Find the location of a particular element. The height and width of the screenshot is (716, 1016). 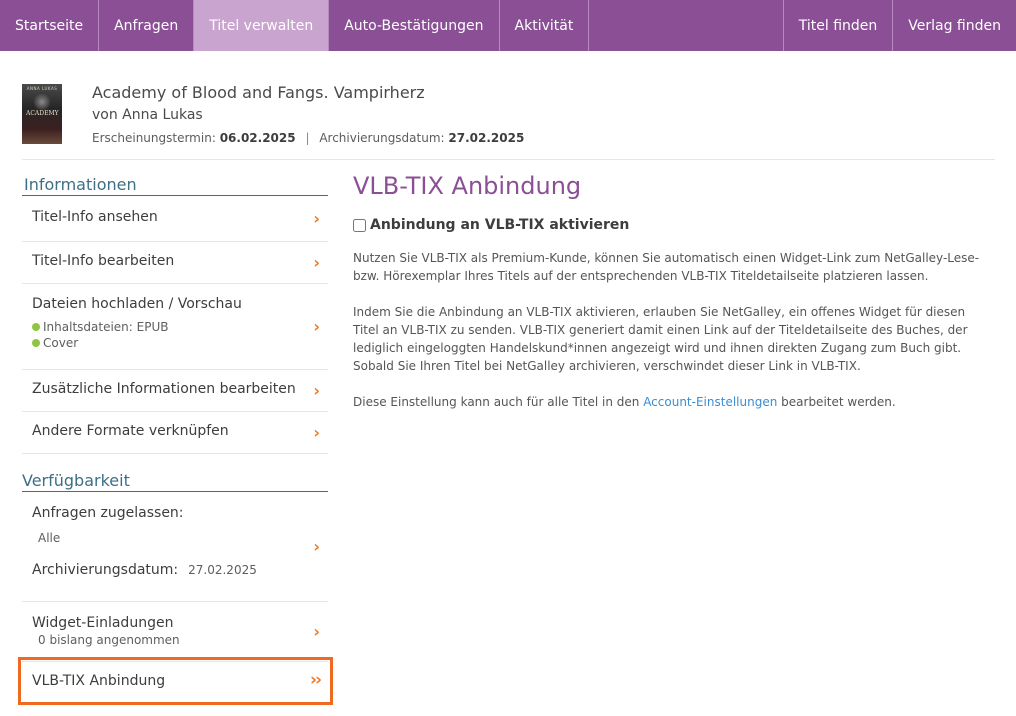

book-author: von Anna Lukas is located at coordinates (147, 115).